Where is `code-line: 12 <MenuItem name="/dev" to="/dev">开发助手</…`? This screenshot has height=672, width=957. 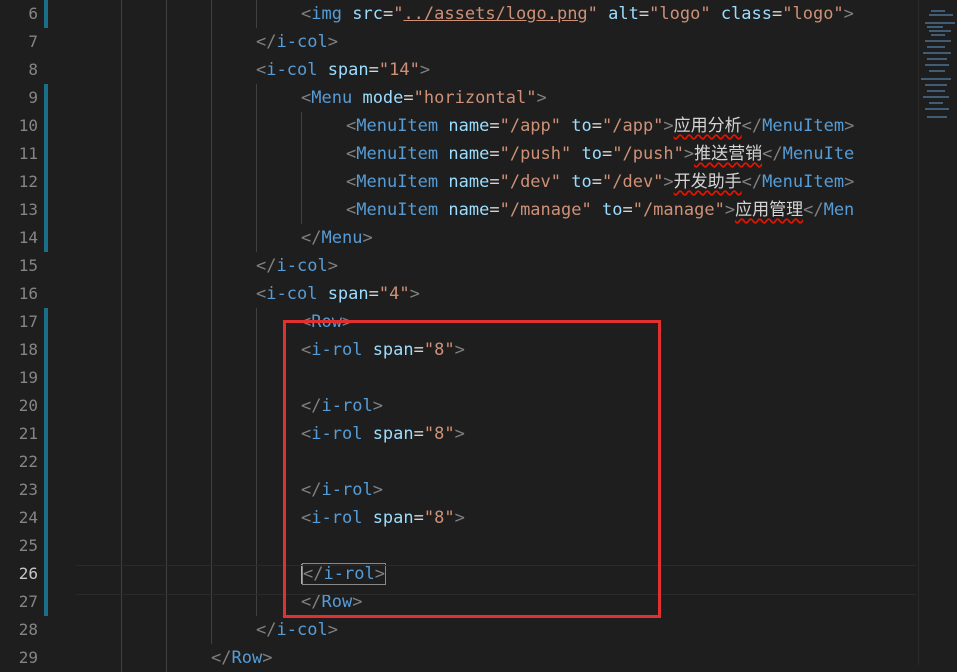 code-line: 12 <MenuItem name="/dev" to="/dev">开发助手</… is located at coordinates (457, 182).